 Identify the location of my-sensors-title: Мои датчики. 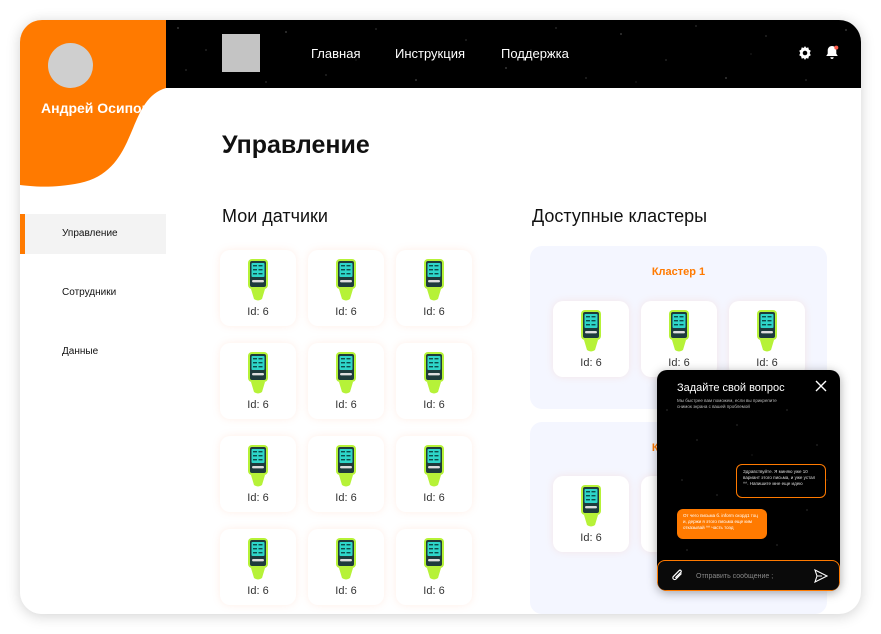
(275, 216).